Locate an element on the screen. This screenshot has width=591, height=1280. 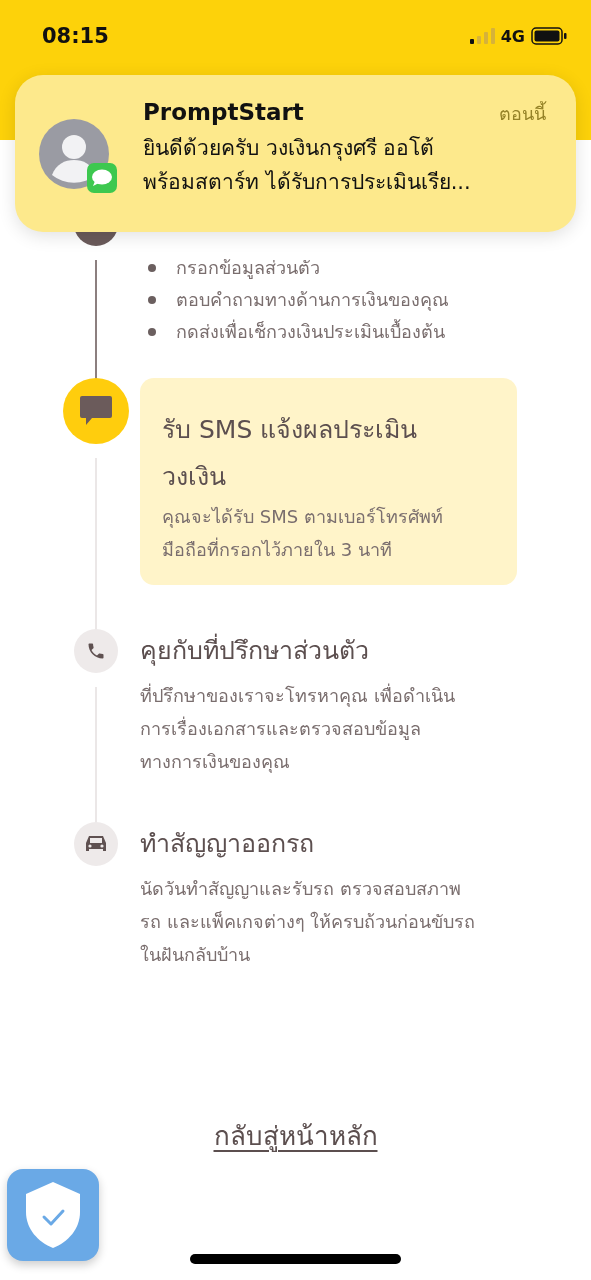
phone-icon is located at coordinates (96, 651).